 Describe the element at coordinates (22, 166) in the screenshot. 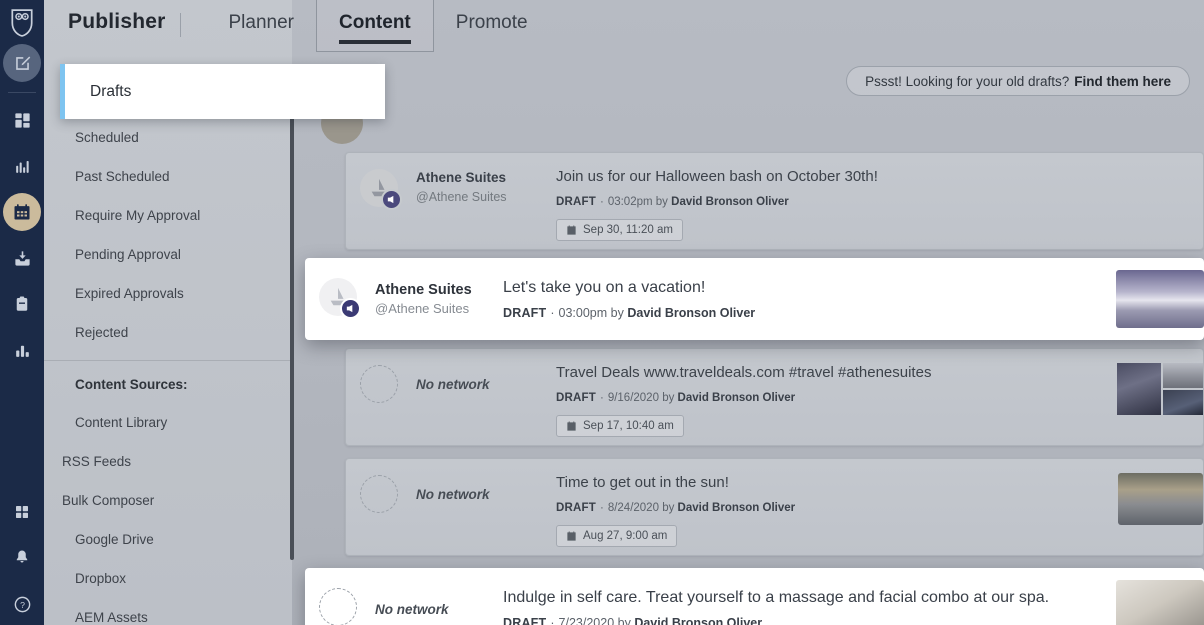

I see `analytics-wave-icon` at that location.